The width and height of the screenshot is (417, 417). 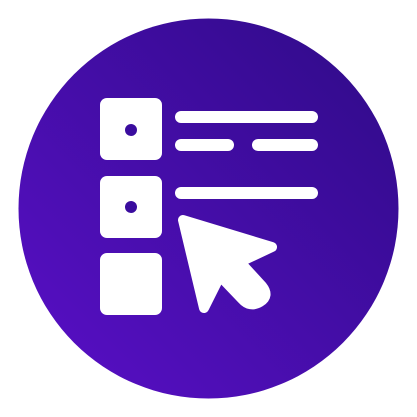 I want to click on checkbox-2-dot, so click(x=131, y=207).